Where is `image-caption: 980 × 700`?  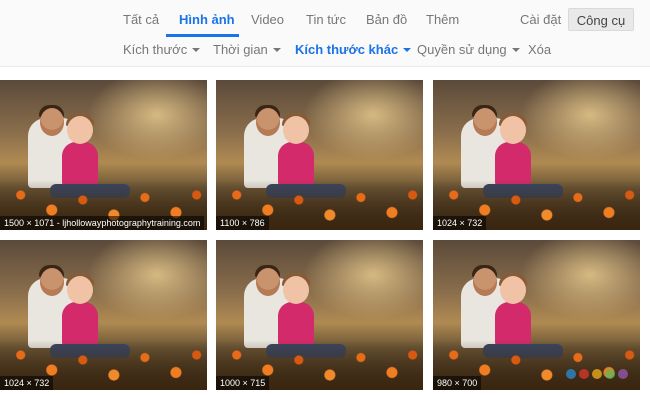 image-caption: 980 × 700 is located at coordinates (457, 383).